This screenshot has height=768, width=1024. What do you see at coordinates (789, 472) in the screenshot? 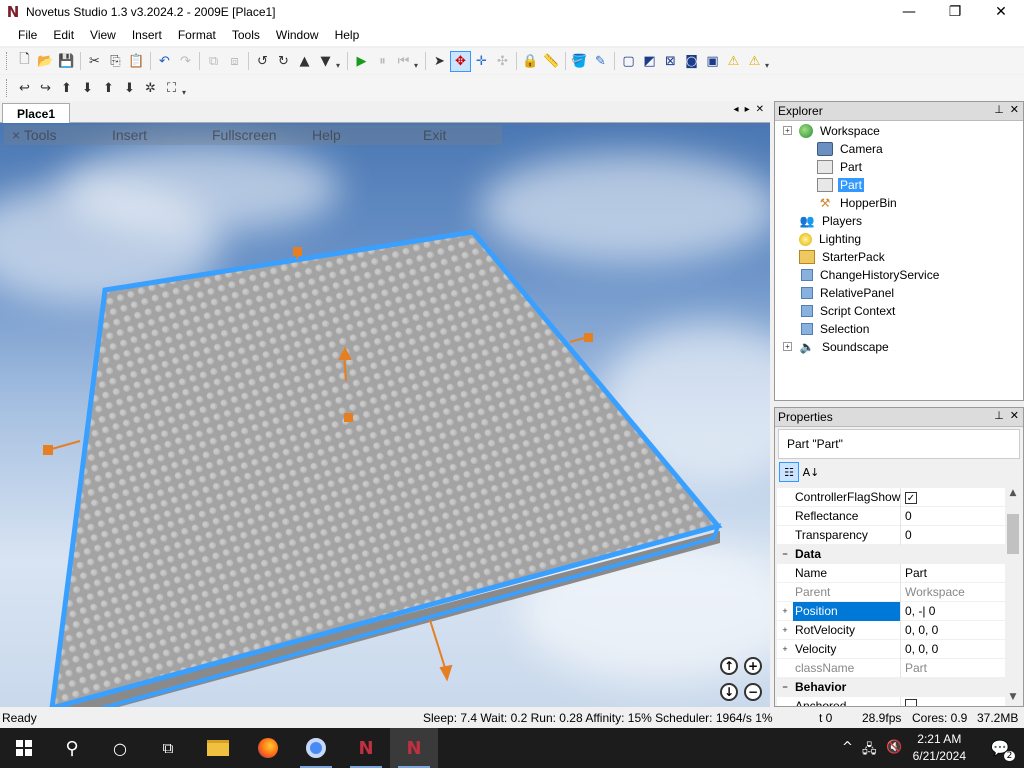
I see `categorized-view-icon: ☷` at bounding box center [789, 472].